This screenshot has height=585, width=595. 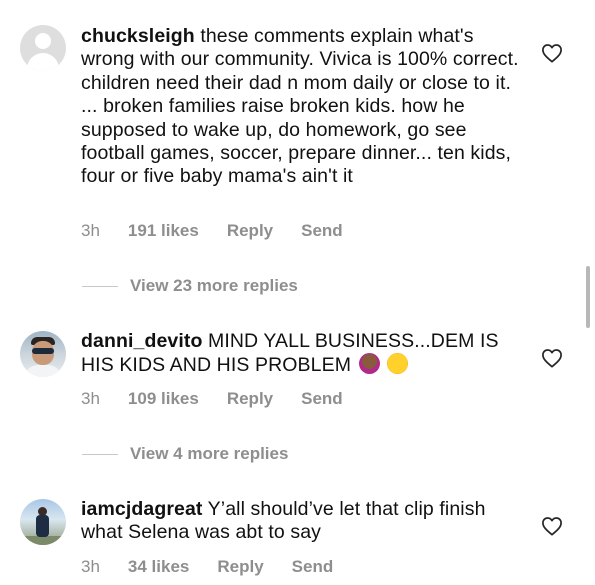 What do you see at coordinates (214, 286) in the screenshot?
I see `view-more-label: View 23 more replies` at bounding box center [214, 286].